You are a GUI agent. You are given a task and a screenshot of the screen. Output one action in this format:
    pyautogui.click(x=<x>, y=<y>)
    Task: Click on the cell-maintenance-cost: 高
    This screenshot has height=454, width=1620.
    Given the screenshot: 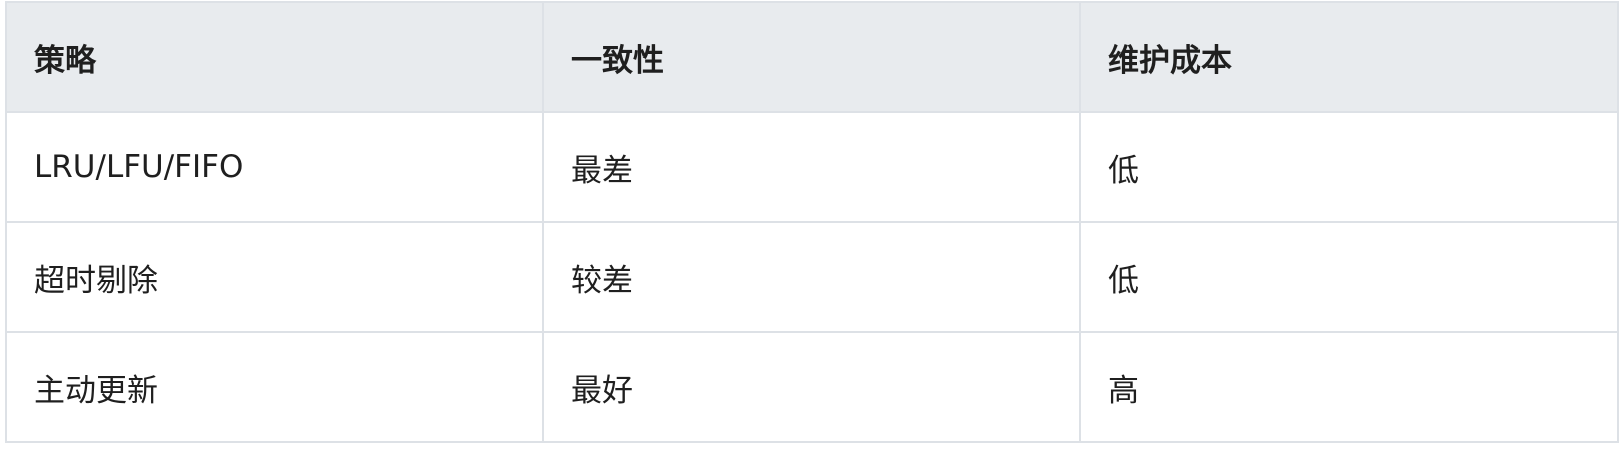 What is the action you would take?
    pyautogui.click(x=1349, y=387)
    